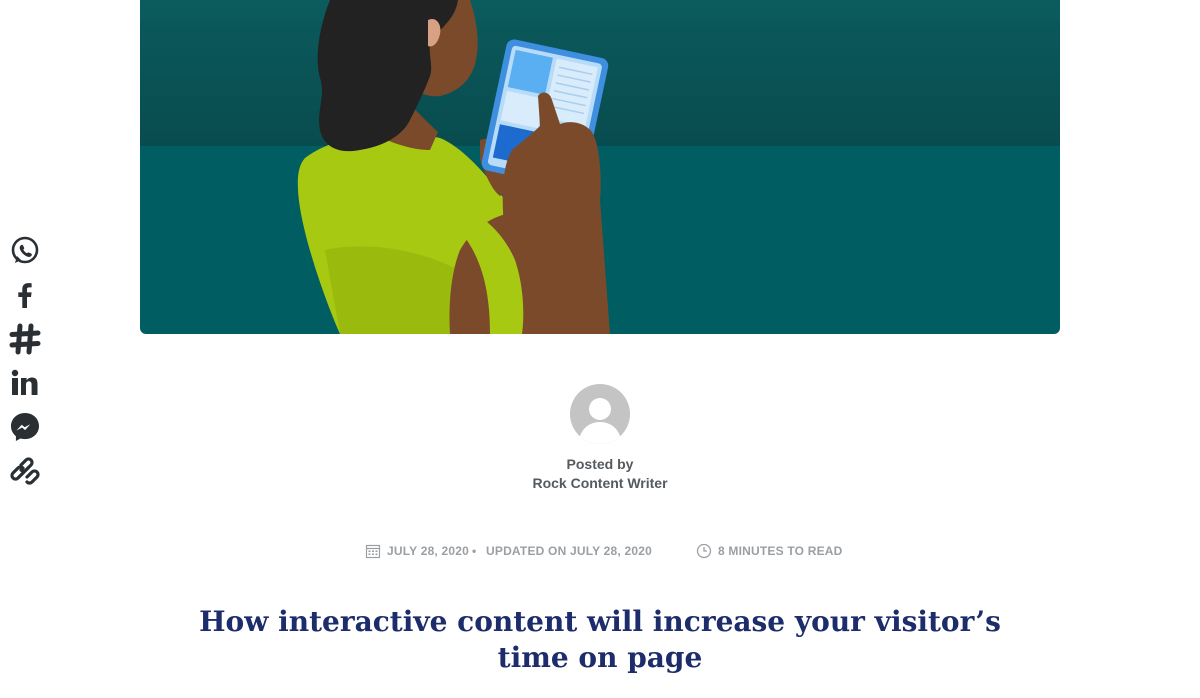 The height and width of the screenshot is (698, 1200). What do you see at coordinates (780, 551) in the screenshot?
I see `read-time-text: 8 MINUTES TO READ` at bounding box center [780, 551].